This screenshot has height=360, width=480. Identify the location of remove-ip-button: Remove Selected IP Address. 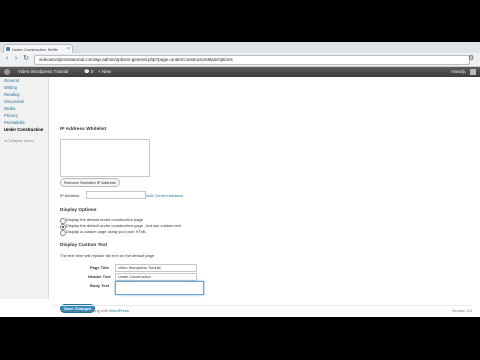
(90, 182).